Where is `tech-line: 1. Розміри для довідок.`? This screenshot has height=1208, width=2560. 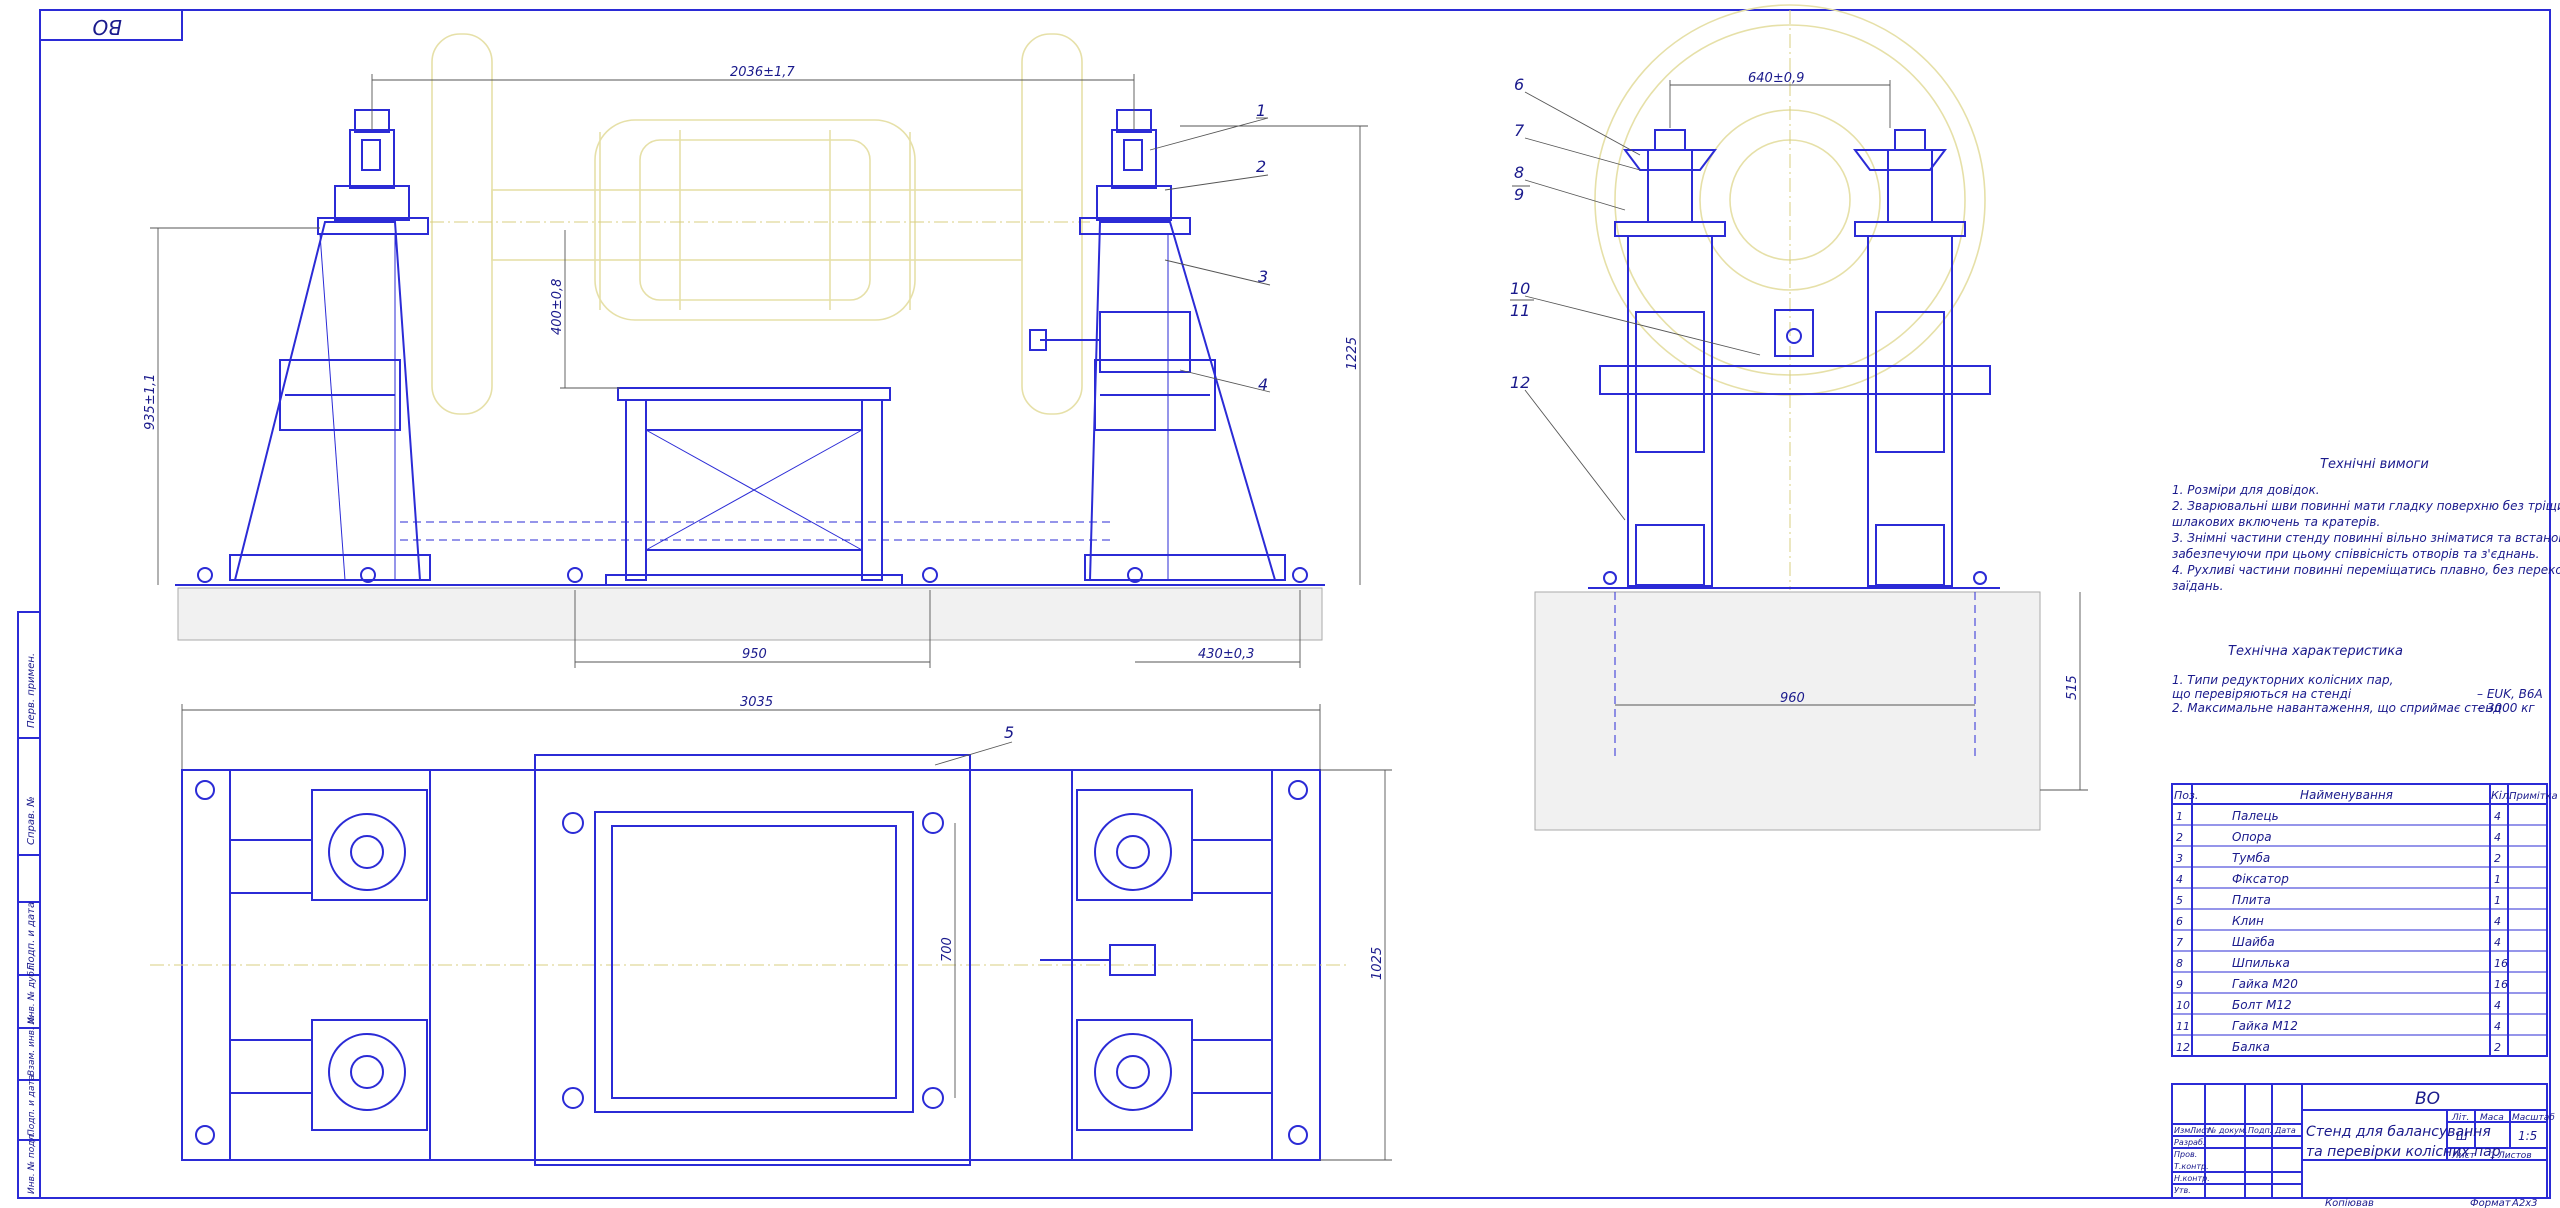
tech-line: 1. Розміри для довідок. is located at coordinates (2246, 490).